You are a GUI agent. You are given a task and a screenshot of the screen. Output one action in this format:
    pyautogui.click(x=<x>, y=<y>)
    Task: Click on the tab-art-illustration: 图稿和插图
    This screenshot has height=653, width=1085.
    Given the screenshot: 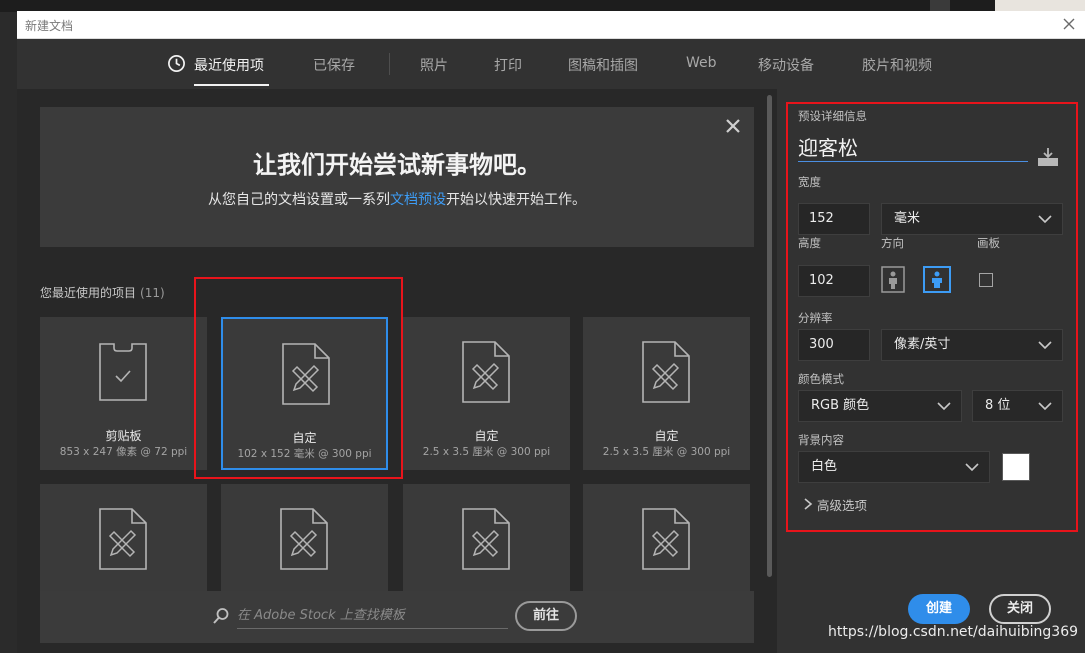 What is the action you would take?
    pyautogui.click(x=603, y=65)
    